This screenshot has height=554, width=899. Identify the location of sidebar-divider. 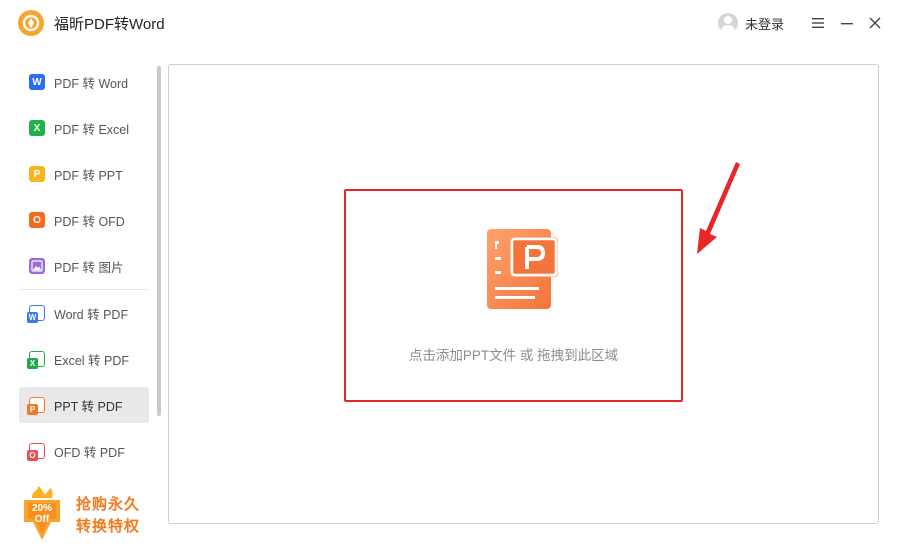
(84, 289).